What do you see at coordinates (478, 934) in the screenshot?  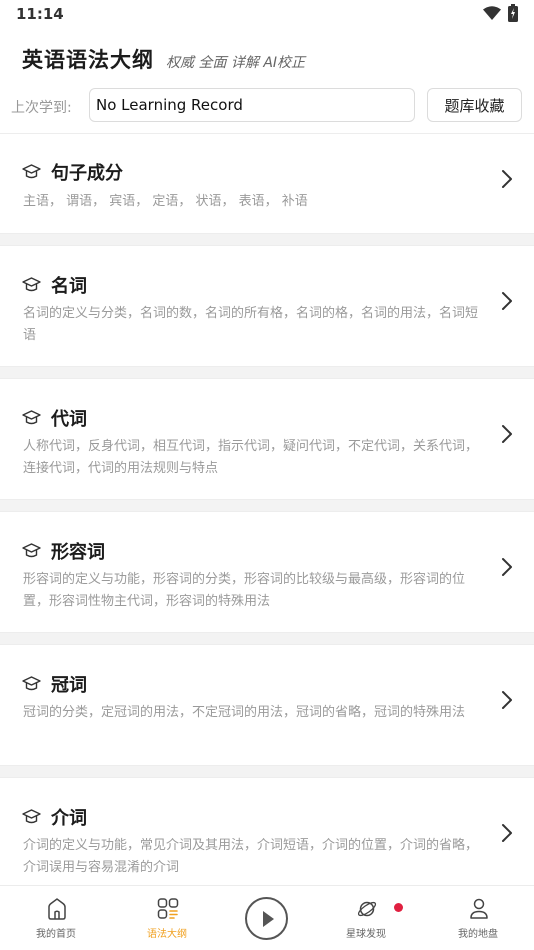 I see `nav-mine-label: 我的地盘` at bounding box center [478, 934].